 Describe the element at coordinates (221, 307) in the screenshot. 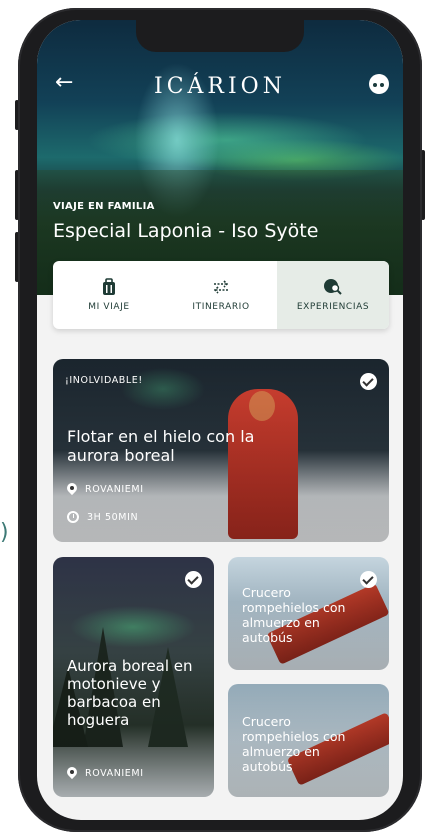

I see `tab-label: ITINERARIO` at that location.